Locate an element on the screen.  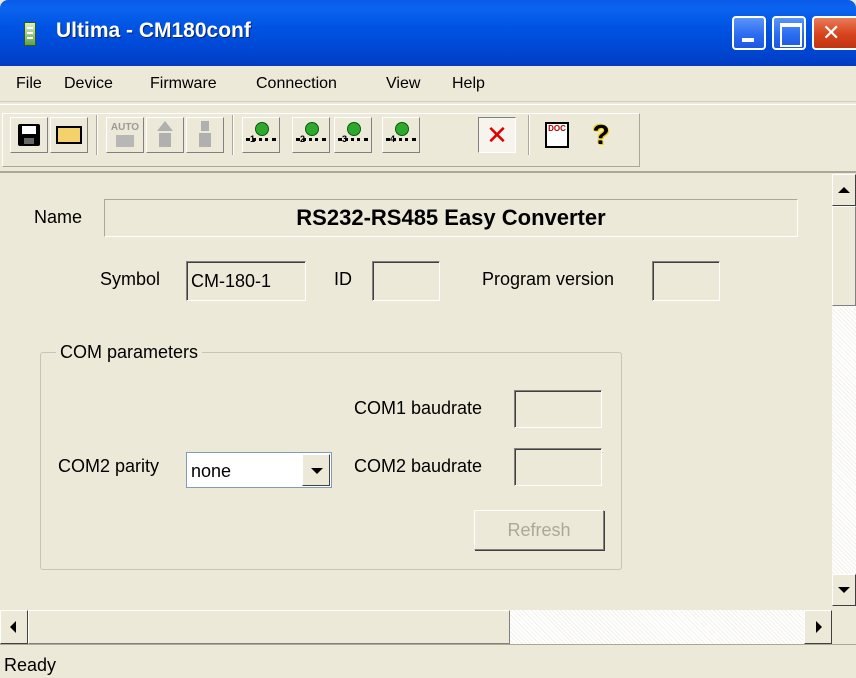
vertical-scroll-thumb is located at coordinates (844, 256).